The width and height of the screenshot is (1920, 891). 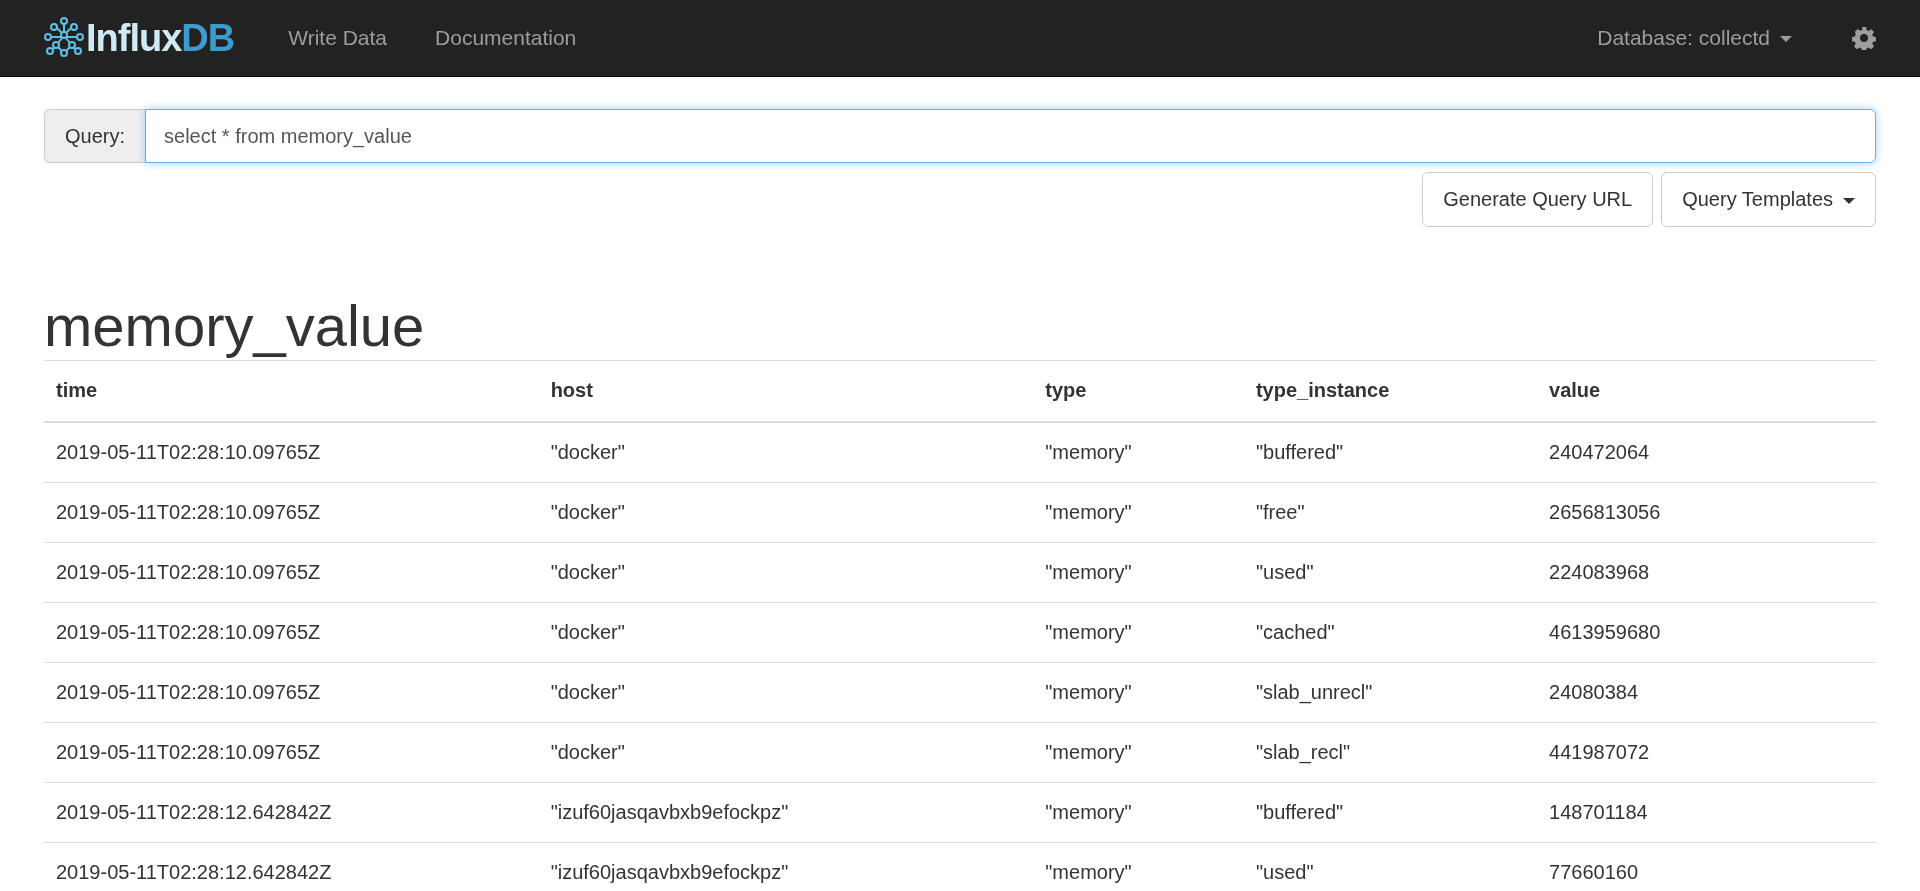 What do you see at coordinates (160, 38) in the screenshot?
I see `brand-name: InfluxDB` at bounding box center [160, 38].